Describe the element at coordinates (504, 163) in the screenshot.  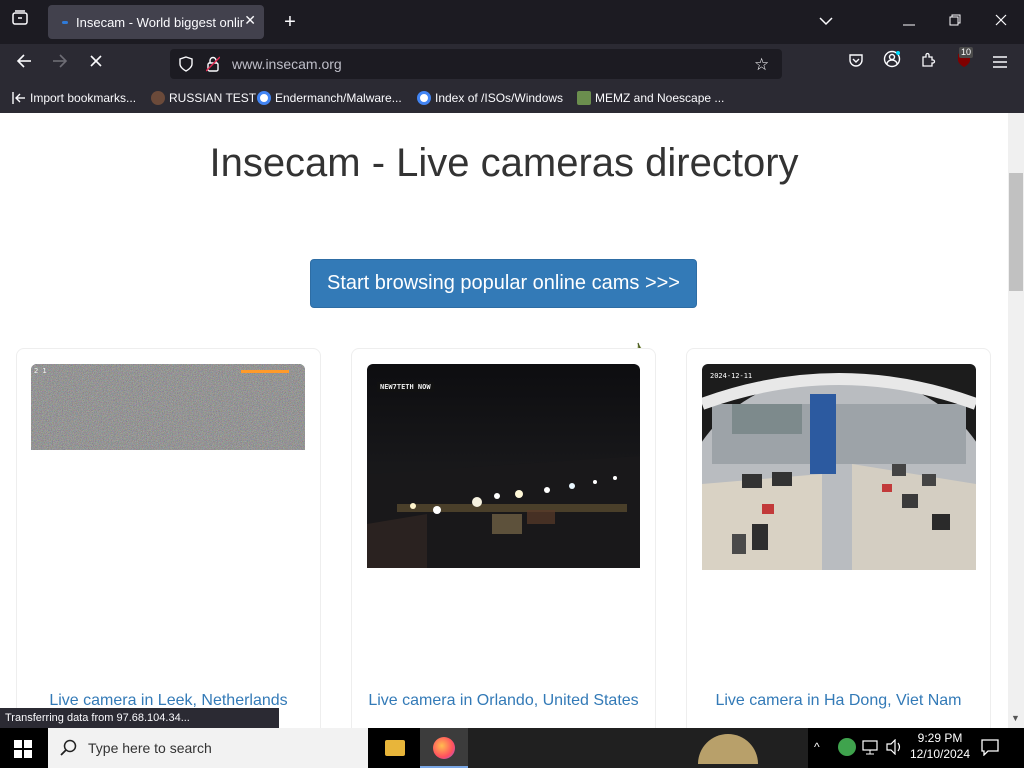
I see `page-title: Insecam - Live cameras directory` at that location.